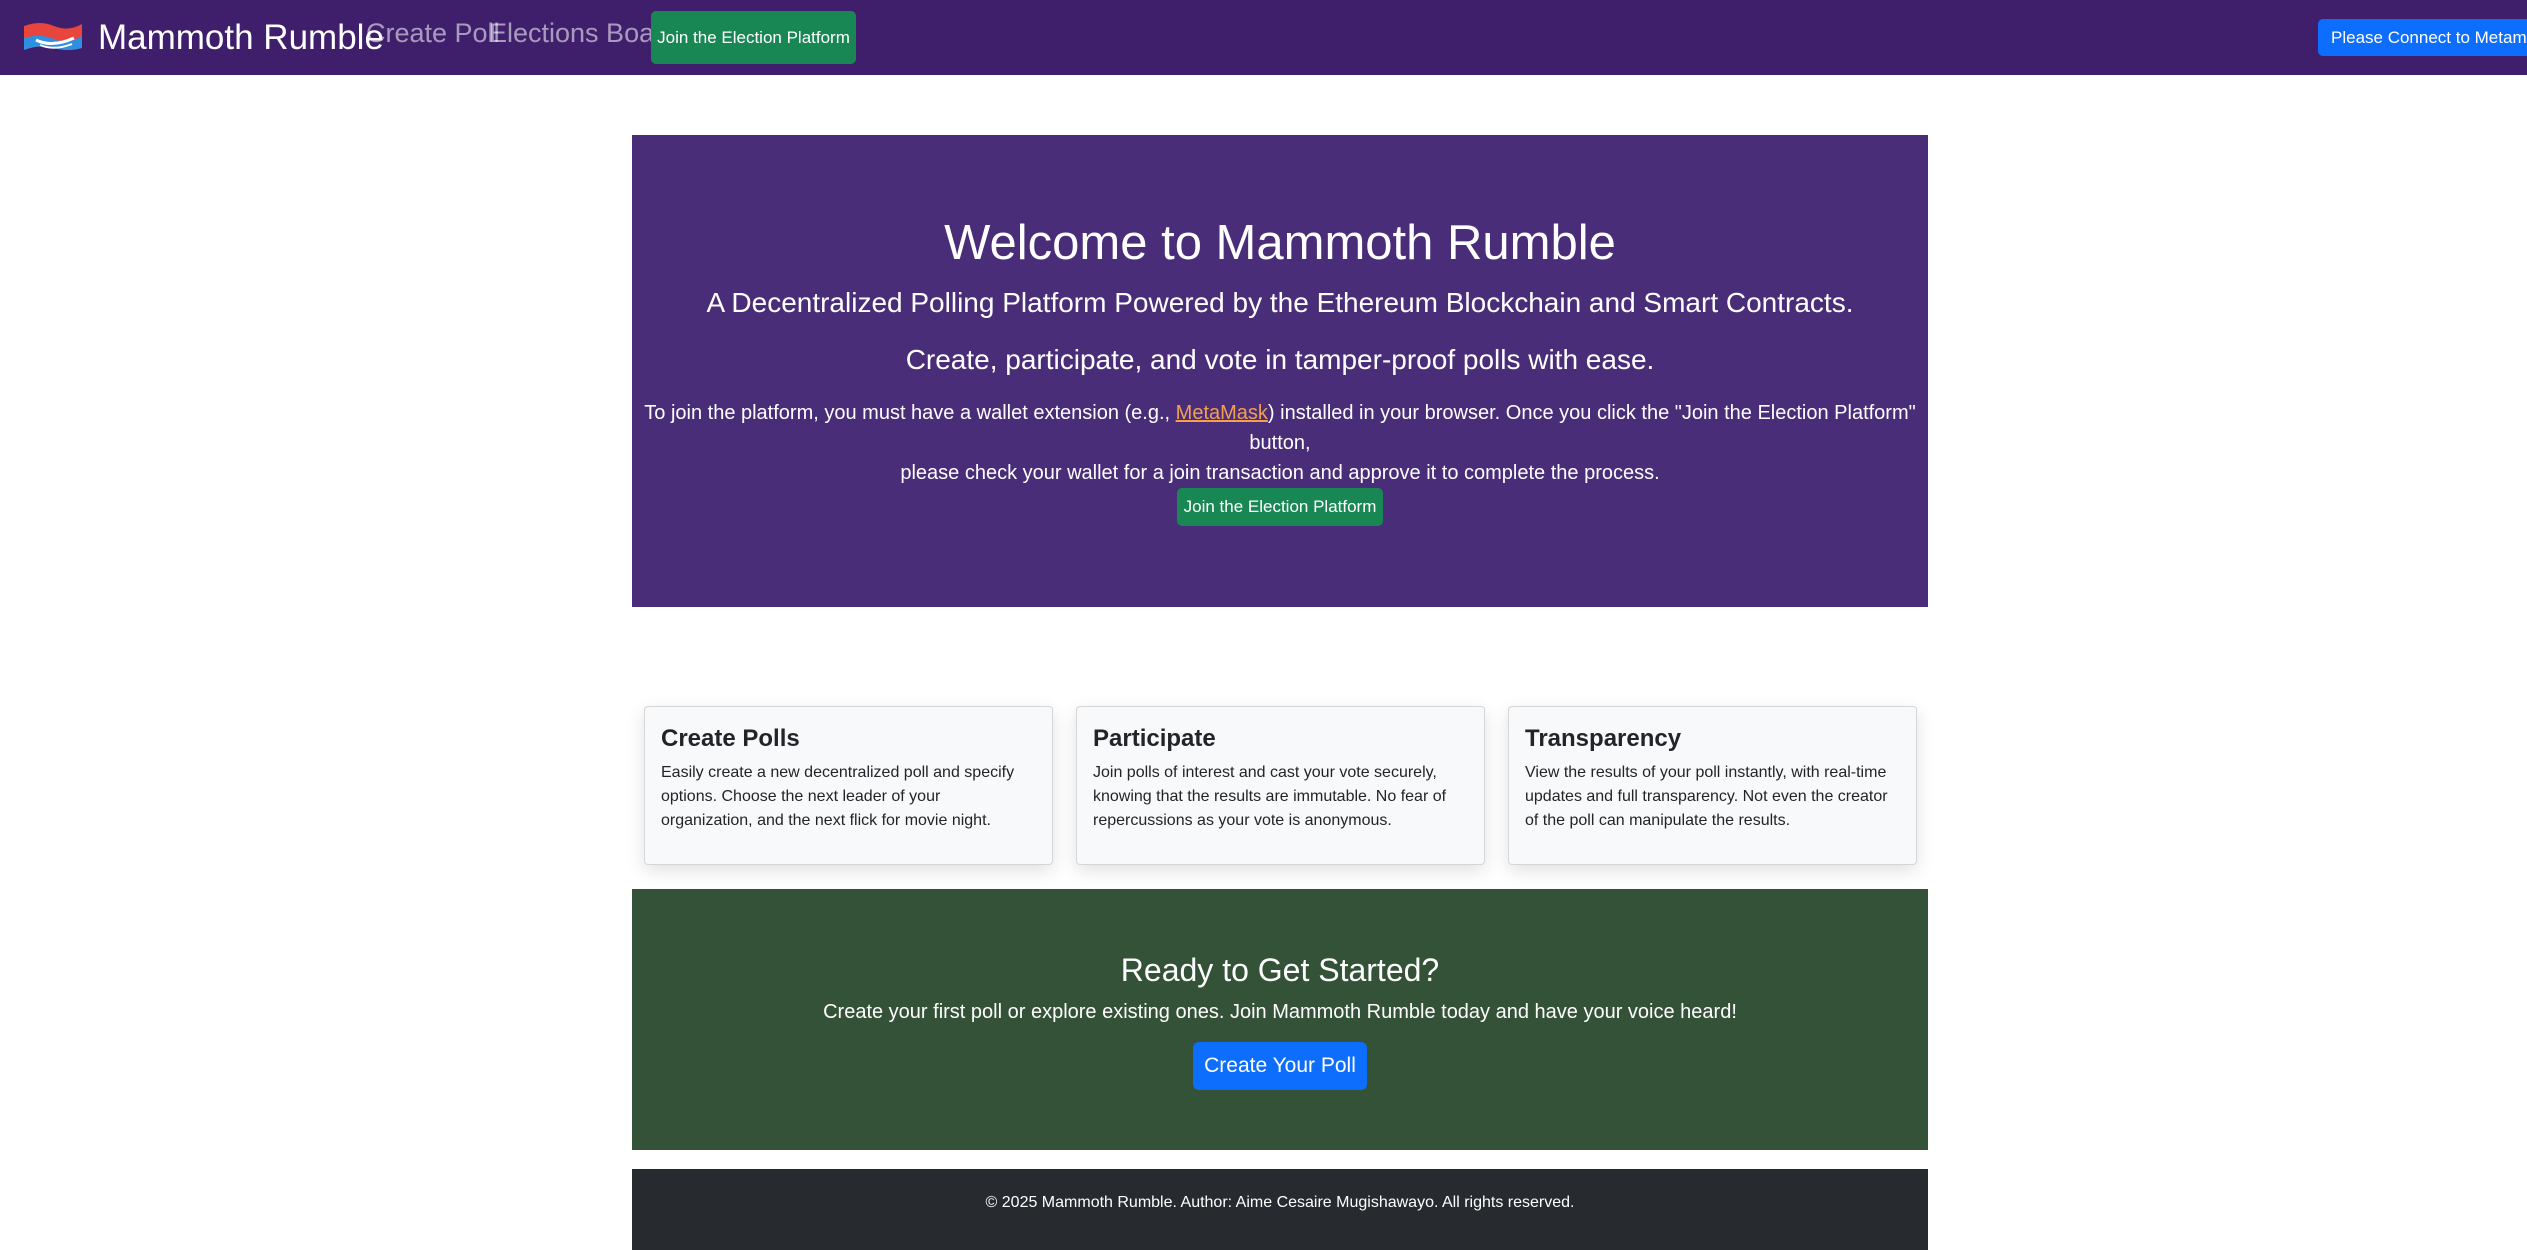 The image size is (2527, 1250). What do you see at coordinates (1603, 738) in the screenshot?
I see `feature-card-title: Transparency` at bounding box center [1603, 738].